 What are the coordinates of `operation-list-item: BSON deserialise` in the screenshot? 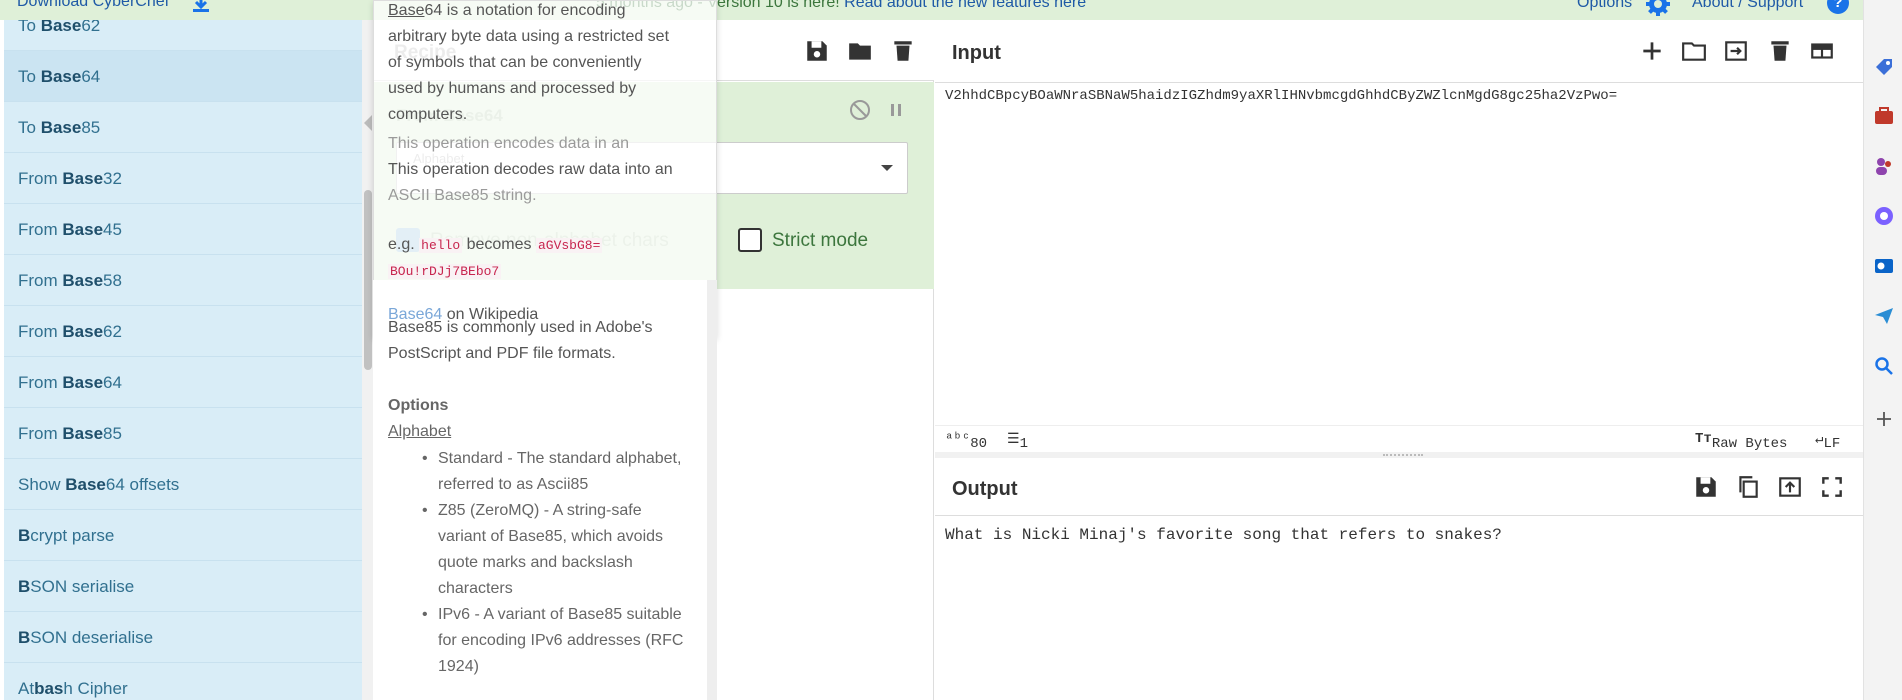 It's located at (183, 637).